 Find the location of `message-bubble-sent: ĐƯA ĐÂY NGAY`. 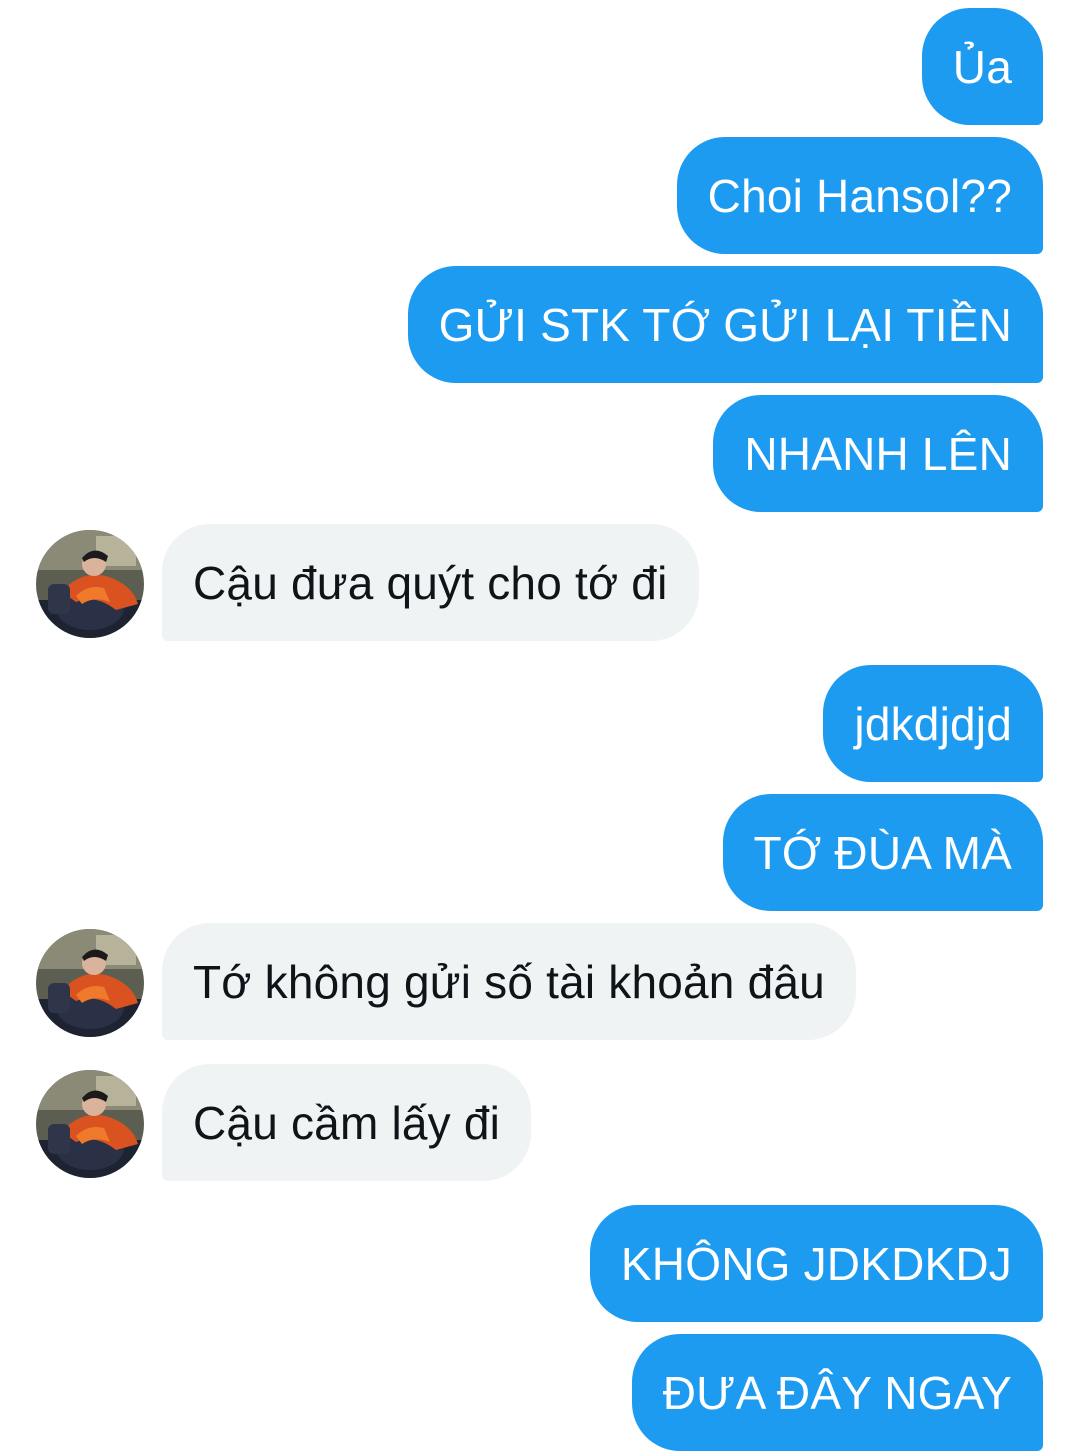

message-bubble-sent: ĐƯA ĐÂY NGAY is located at coordinates (837, 1392).